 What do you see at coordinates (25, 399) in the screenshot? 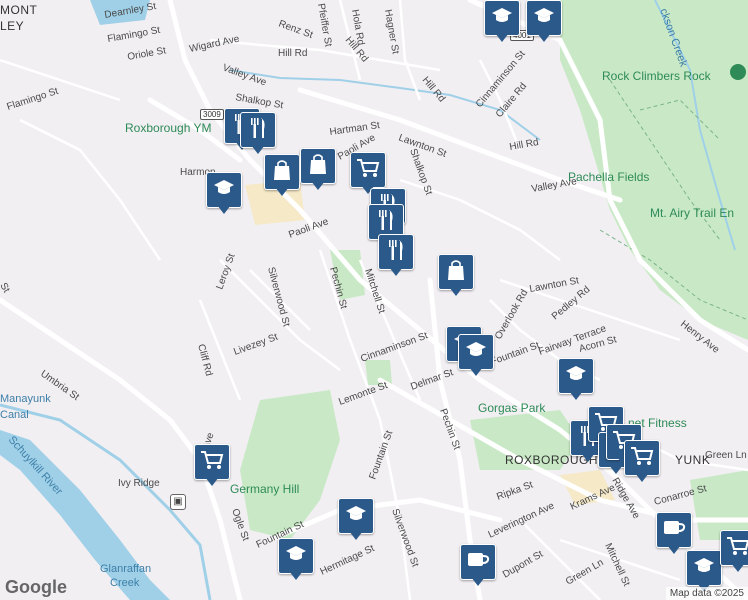
I see `svg-text: Manayunk` at bounding box center [25, 399].